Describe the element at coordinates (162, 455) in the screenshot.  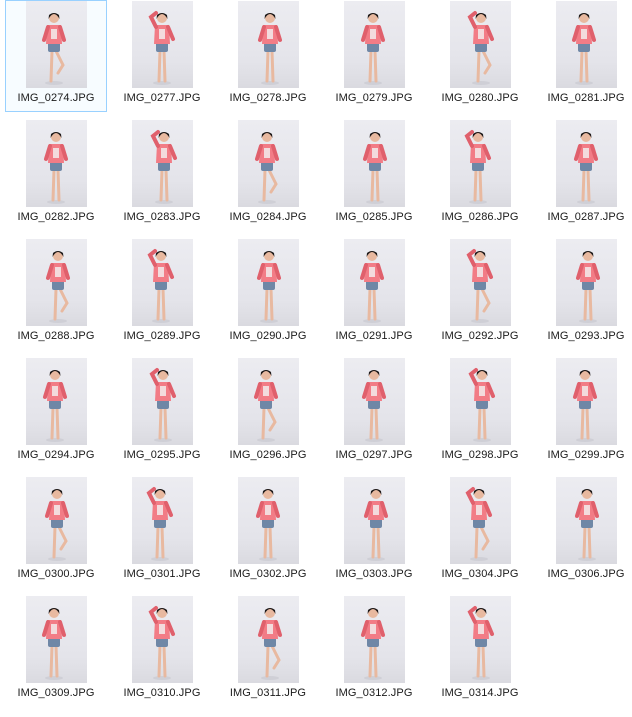
I see `file-name: IMG_0295.JPG` at that location.